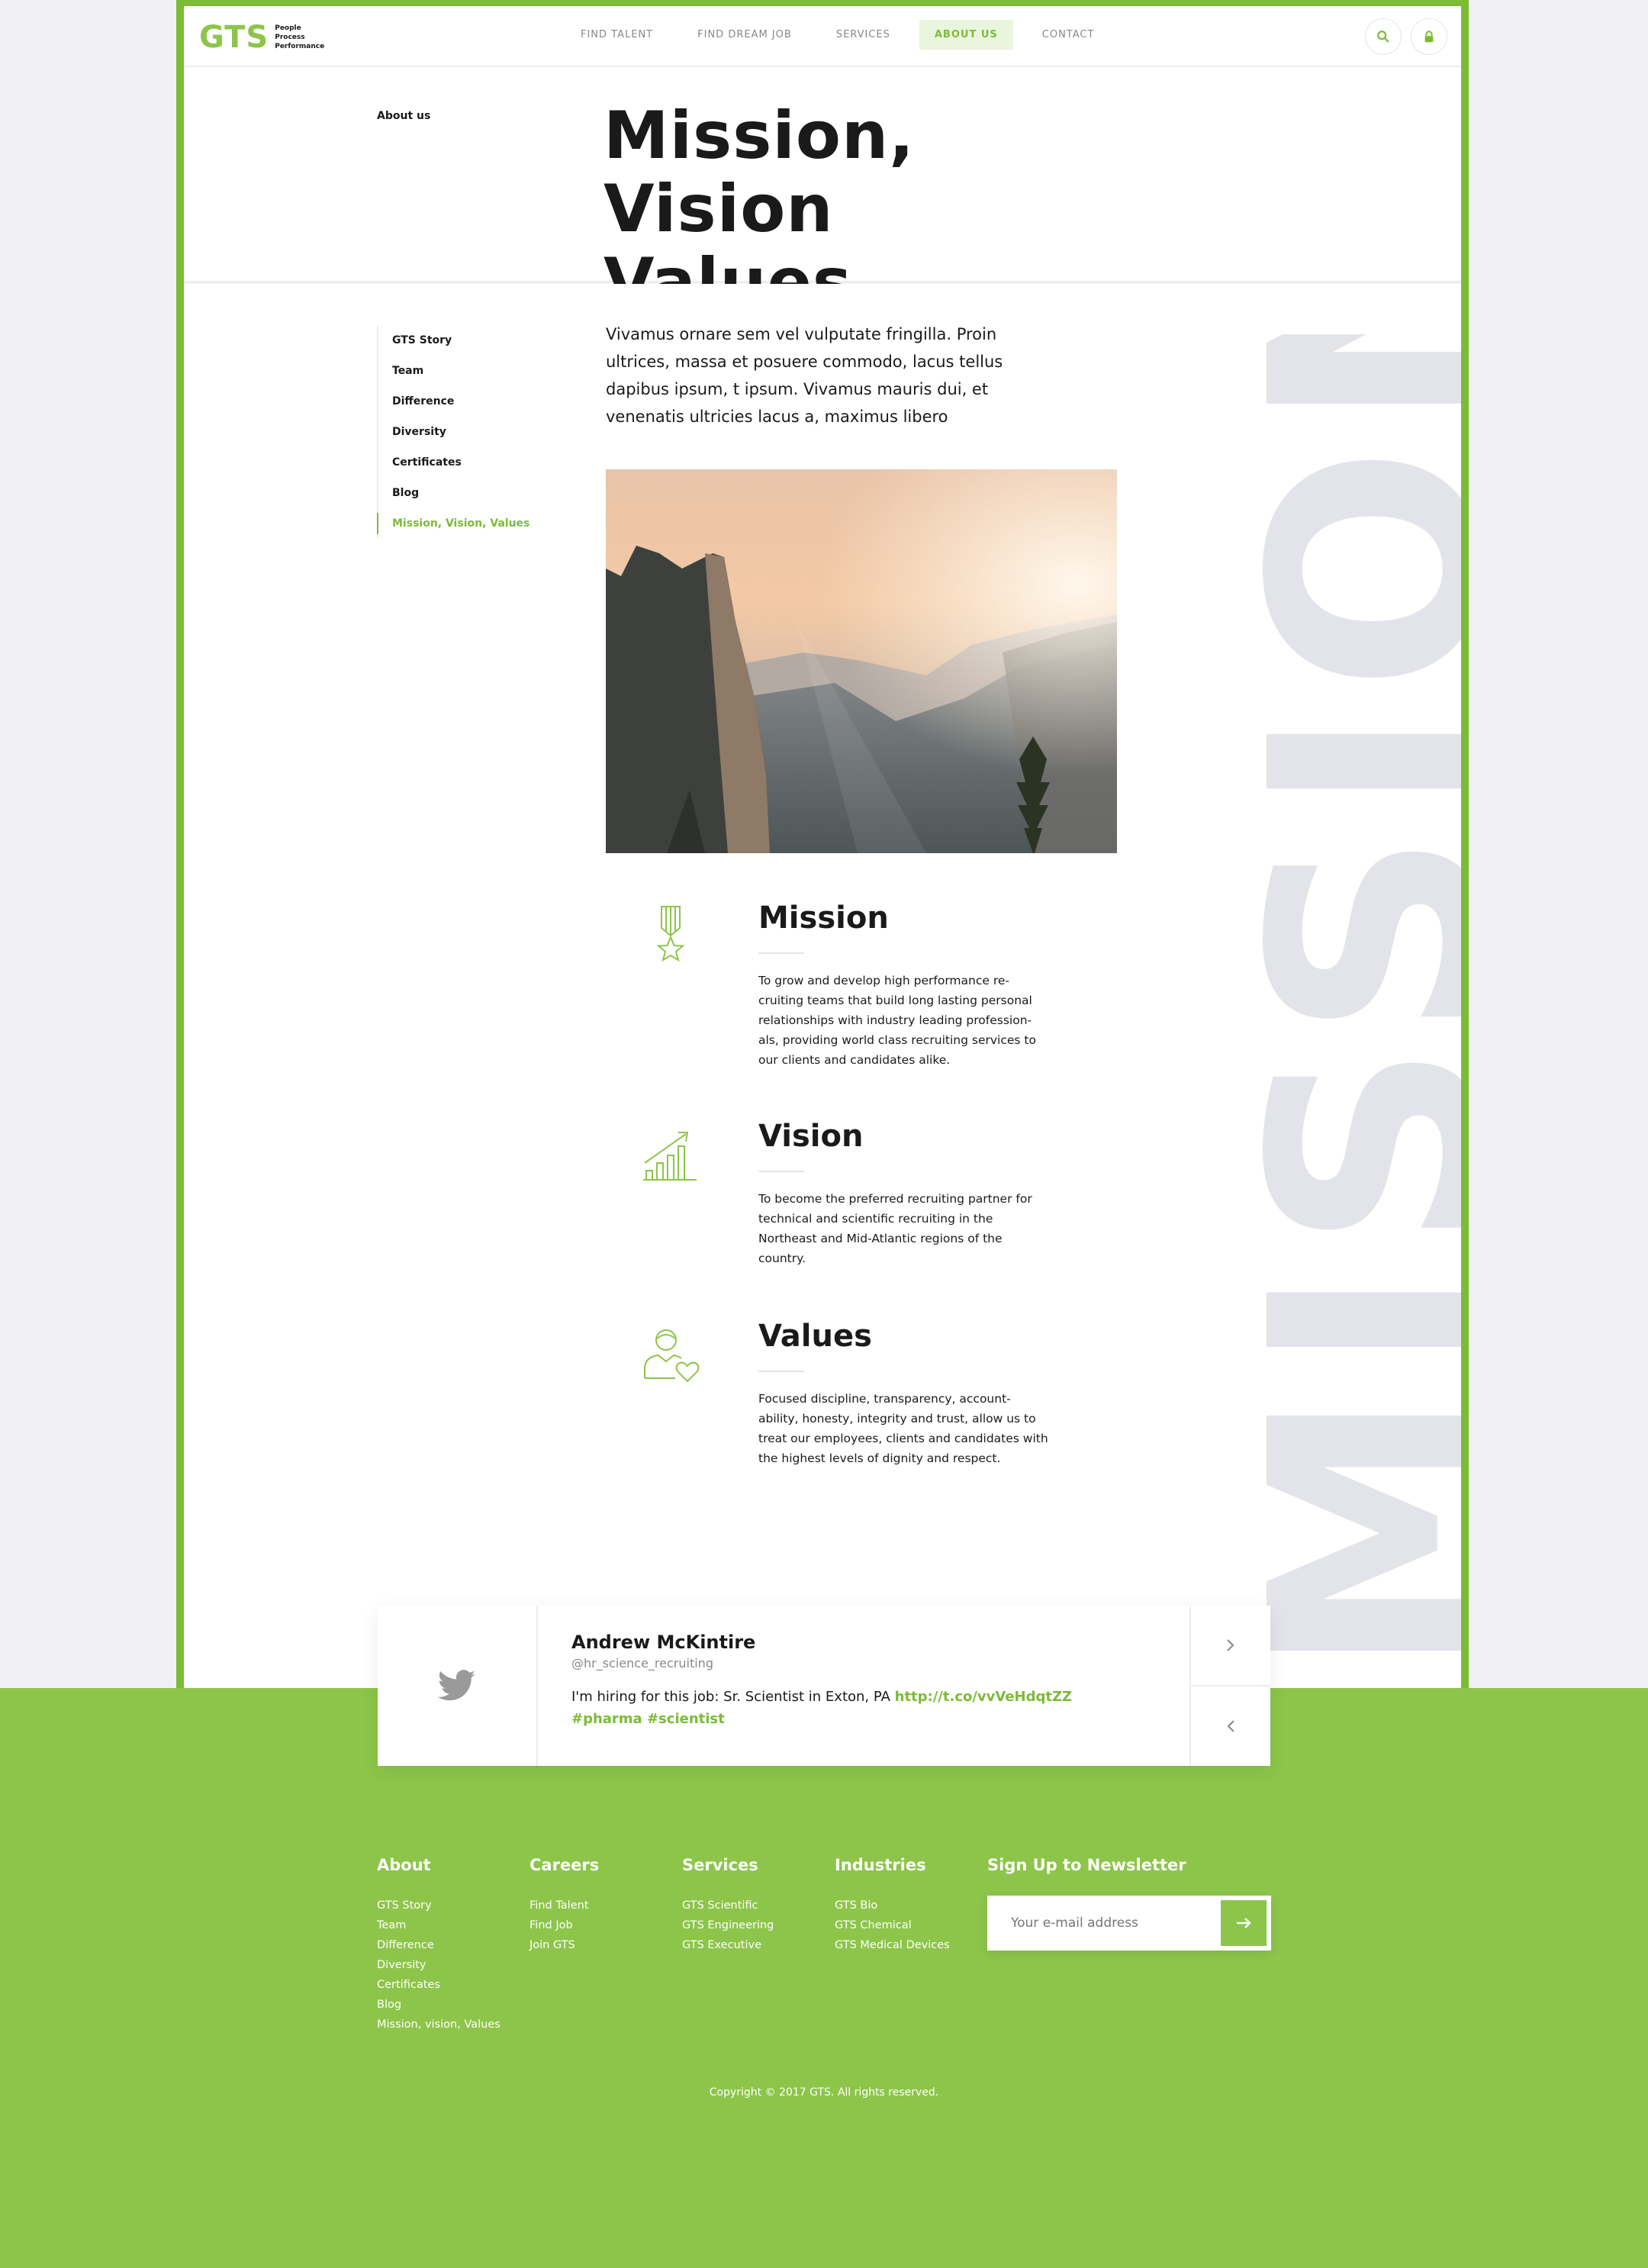 The width and height of the screenshot is (1648, 2268). Describe the element at coordinates (452, 523) in the screenshot. I see `sidemenu-mission-vision-values: Mission, Vision, Values` at that location.